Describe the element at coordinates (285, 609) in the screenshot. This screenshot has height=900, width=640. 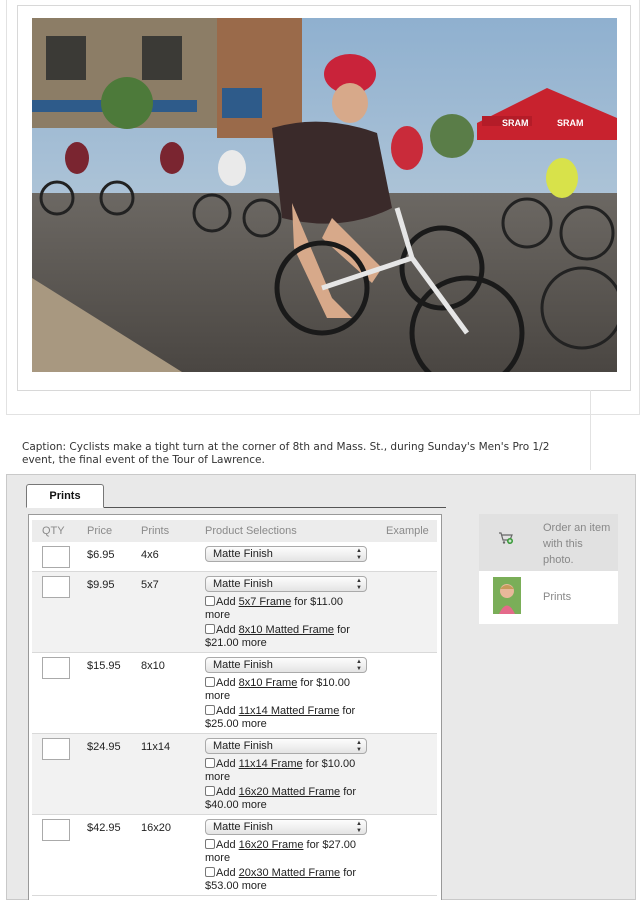
I see `add-frame-option: Add 5x7 Frame for $11.00 more` at that location.